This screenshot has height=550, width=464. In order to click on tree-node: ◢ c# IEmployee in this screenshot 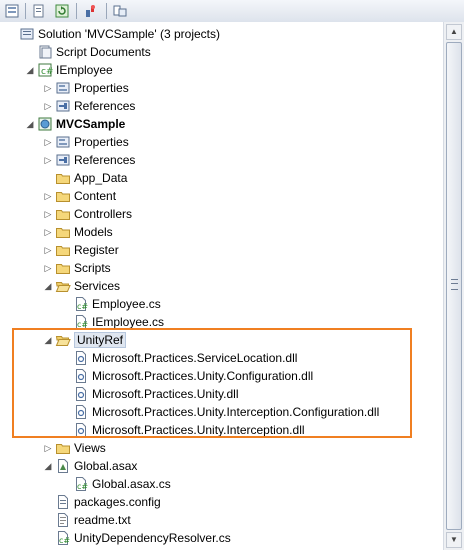, I will do `click(221, 70)`.